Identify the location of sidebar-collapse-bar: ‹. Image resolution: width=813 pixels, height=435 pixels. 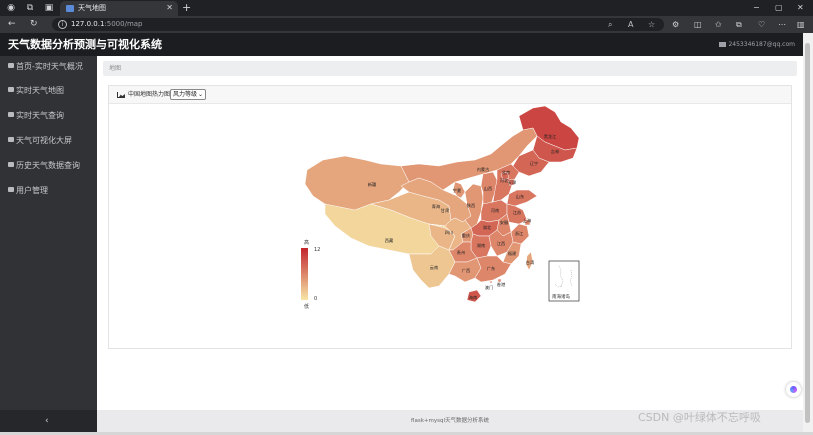
(48, 421).